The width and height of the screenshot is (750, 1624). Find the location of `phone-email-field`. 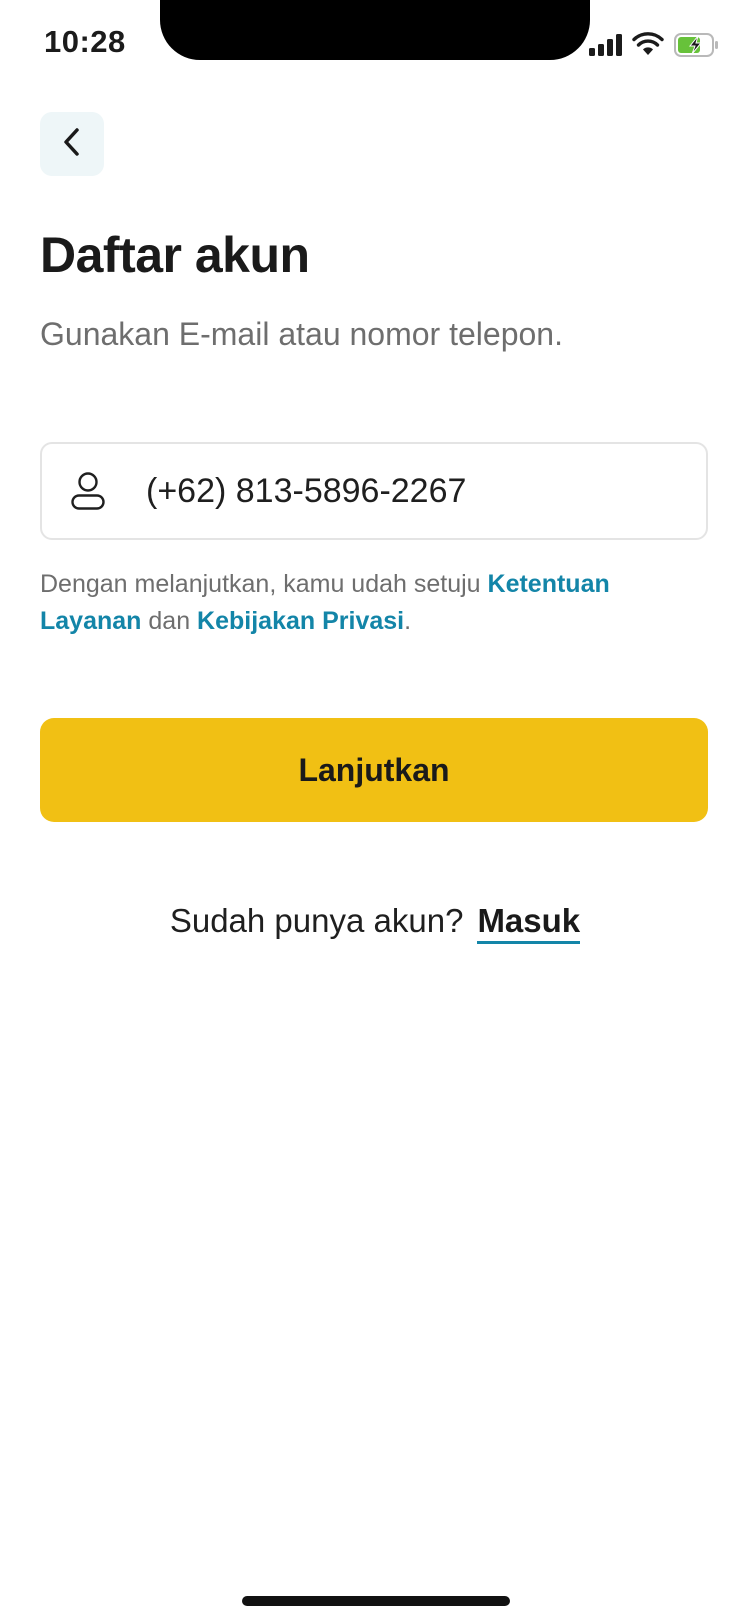

phone-email-field is located at coordinates (374, 491).